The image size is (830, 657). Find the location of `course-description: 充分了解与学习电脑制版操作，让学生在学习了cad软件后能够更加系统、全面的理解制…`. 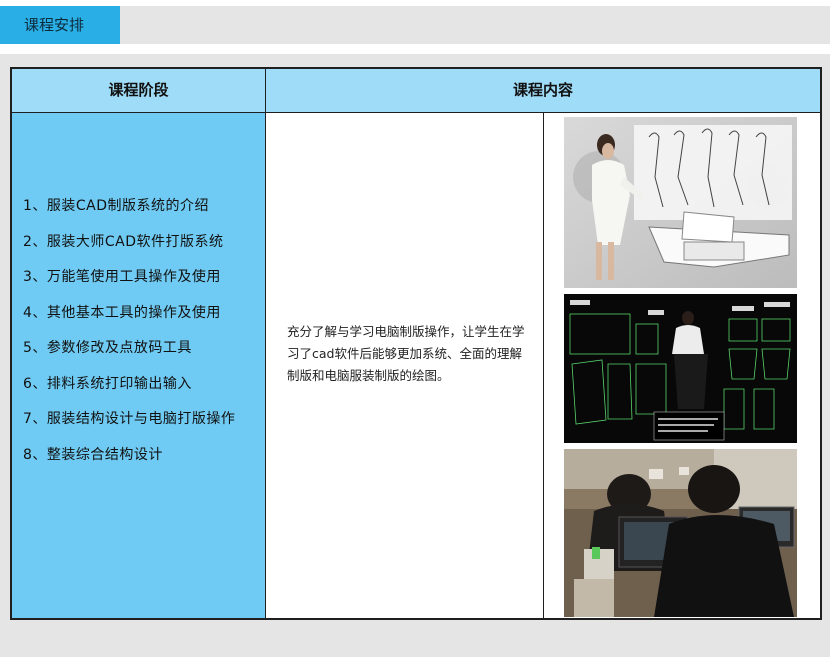

course-description: 充分了解与学习电脑制版操作，让学生在学习了cad软件后能够更加系统、全面的理解制… is located at coordinates (406, 353).